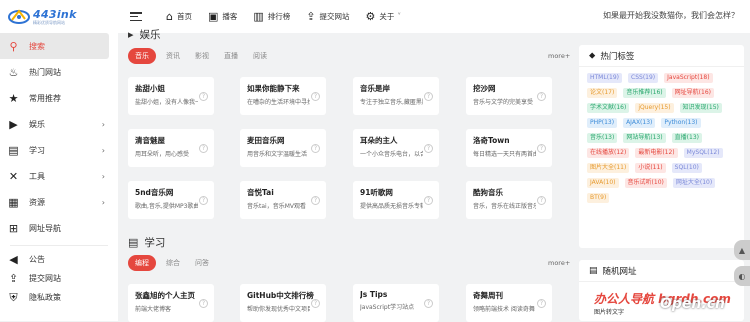 The height and width of the screenshot is (322, 750). I want to click on site-card-title: 挖沙网, so click(484, 88).